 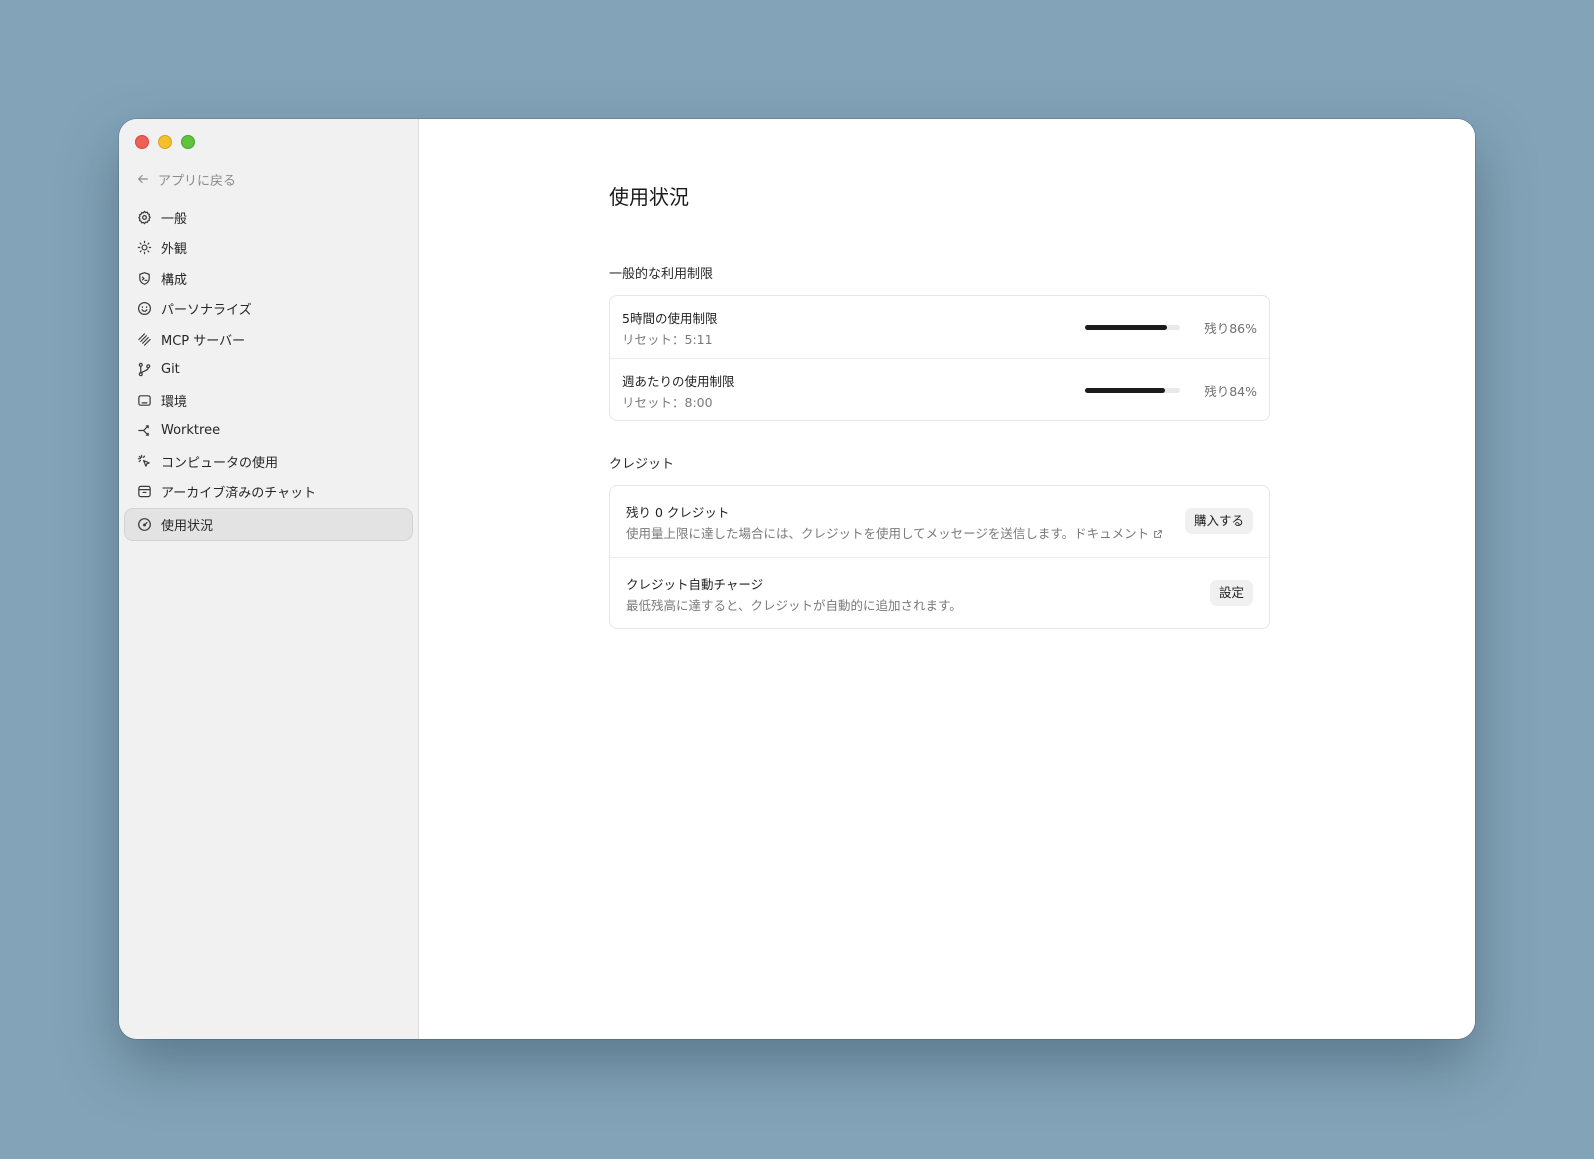 I want to click on limit-name: 5時間の使用制限, so click(x=670, y=318).